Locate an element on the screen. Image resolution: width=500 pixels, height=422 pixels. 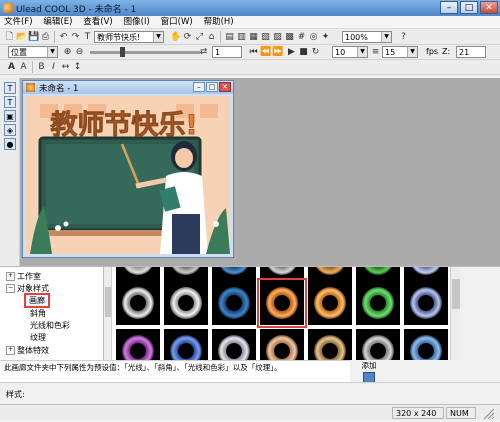
help-pointer-icon: ? is located at coordinates (403, 37).